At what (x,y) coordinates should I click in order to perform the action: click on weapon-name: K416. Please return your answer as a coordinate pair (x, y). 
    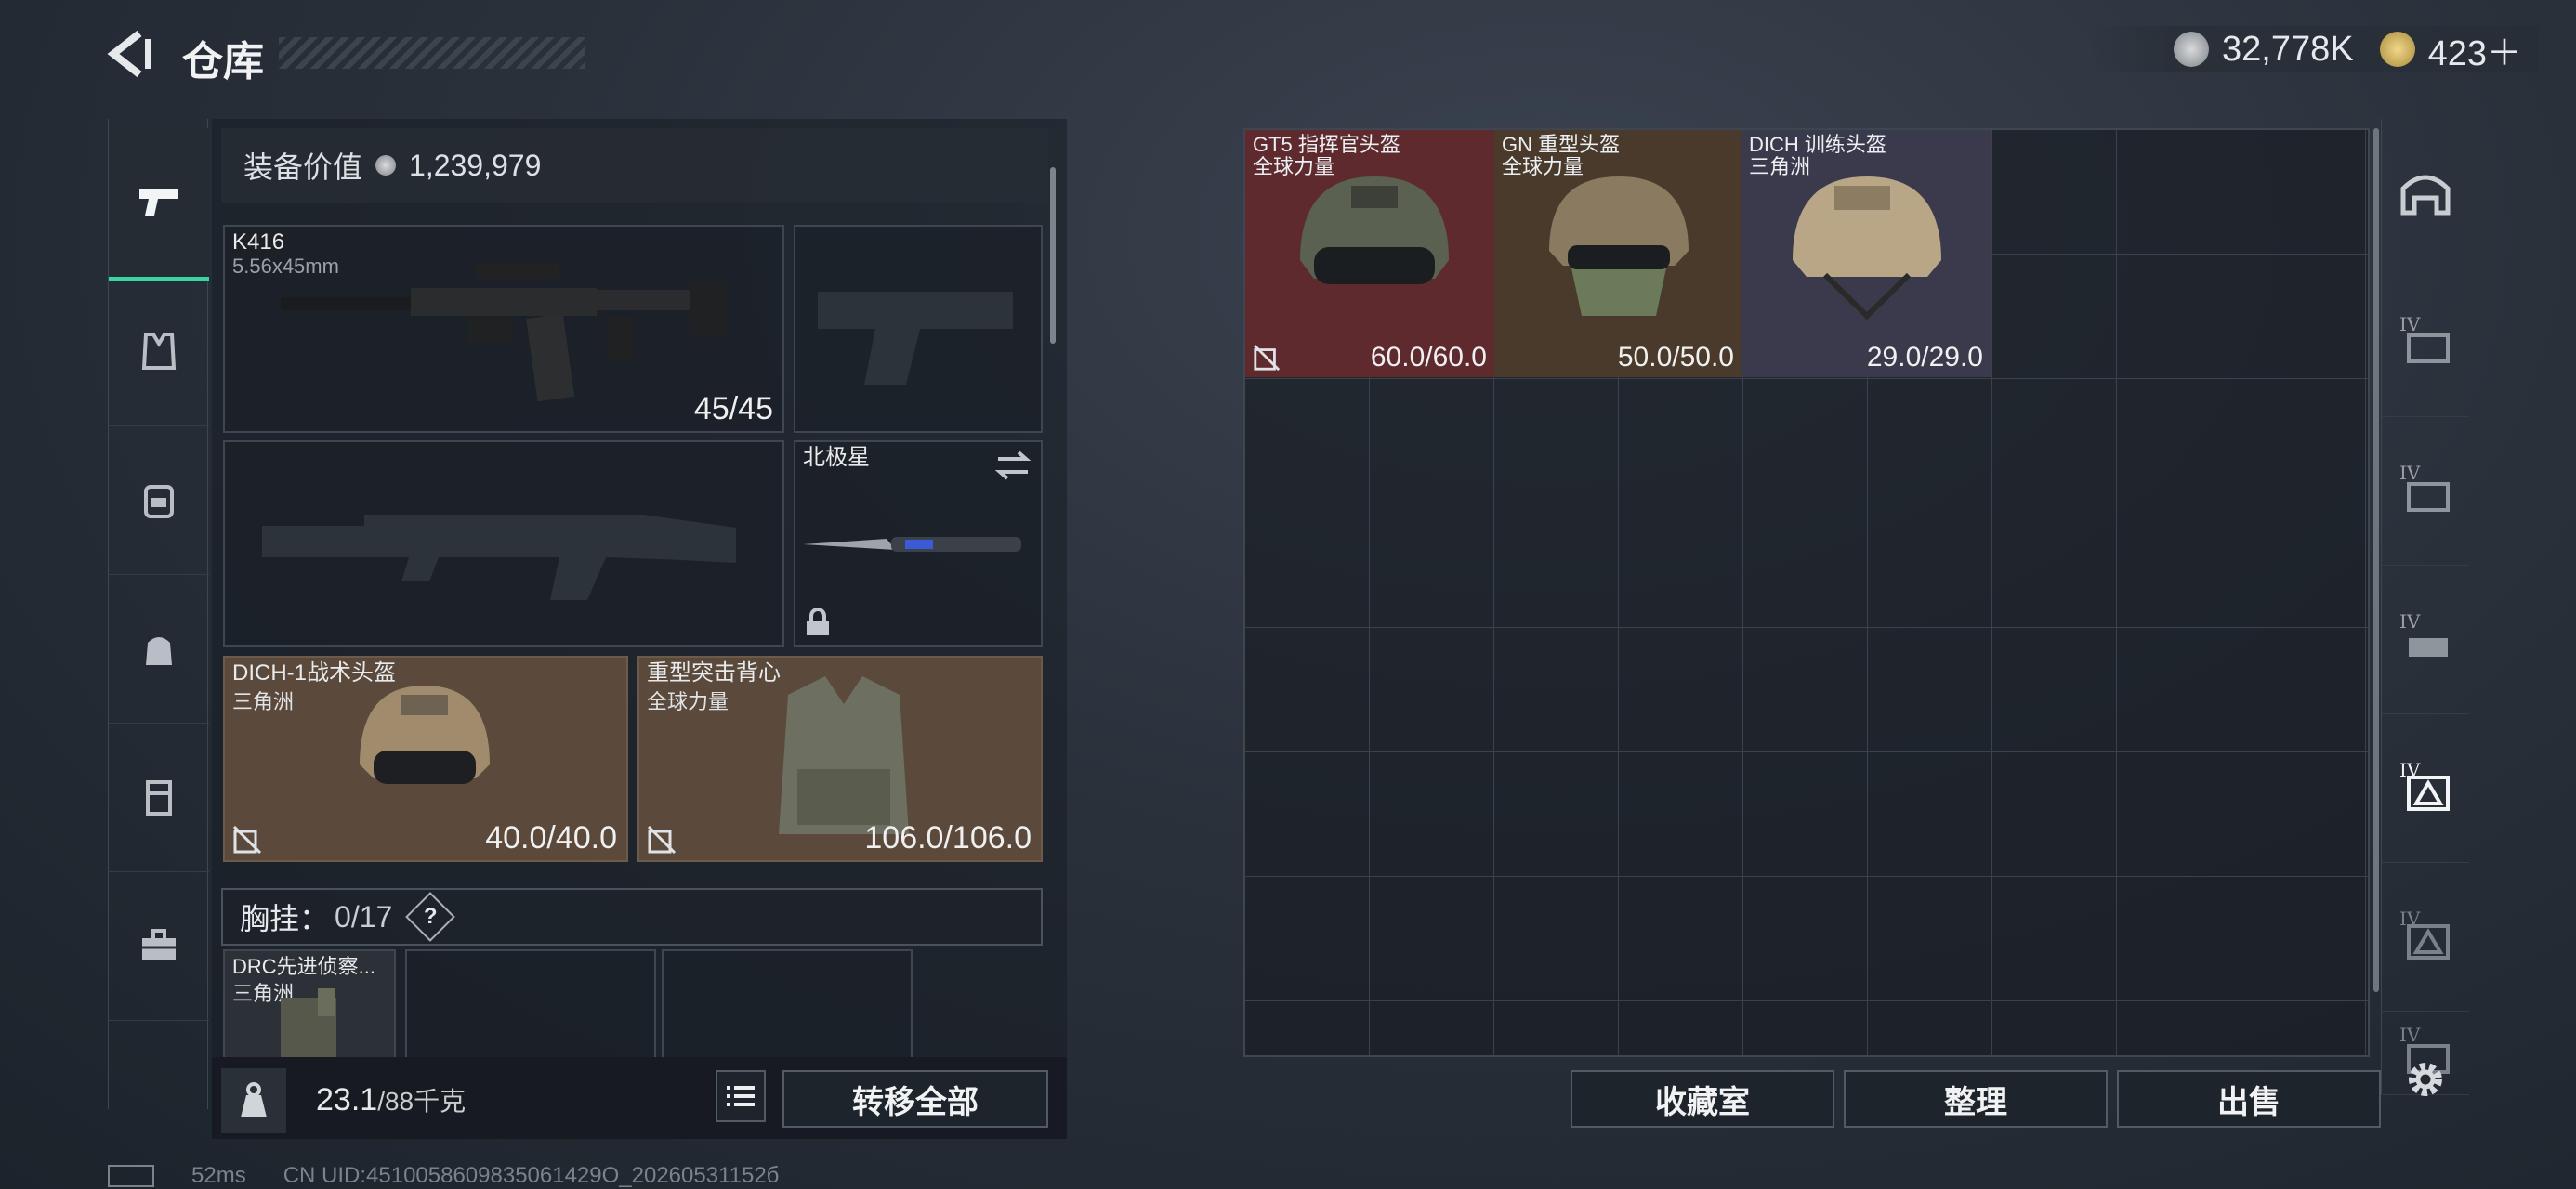
    Looking at the image, I should click on (258, 242).